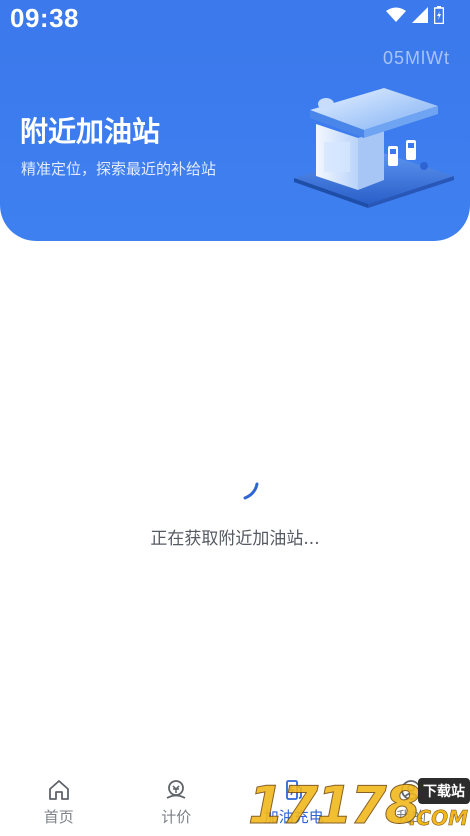 The image size is (470, 836). What do you see at coordinates (251, 491) in the screenshot?
I see `loading-spinner-icon` at bounding box center [251, 491].